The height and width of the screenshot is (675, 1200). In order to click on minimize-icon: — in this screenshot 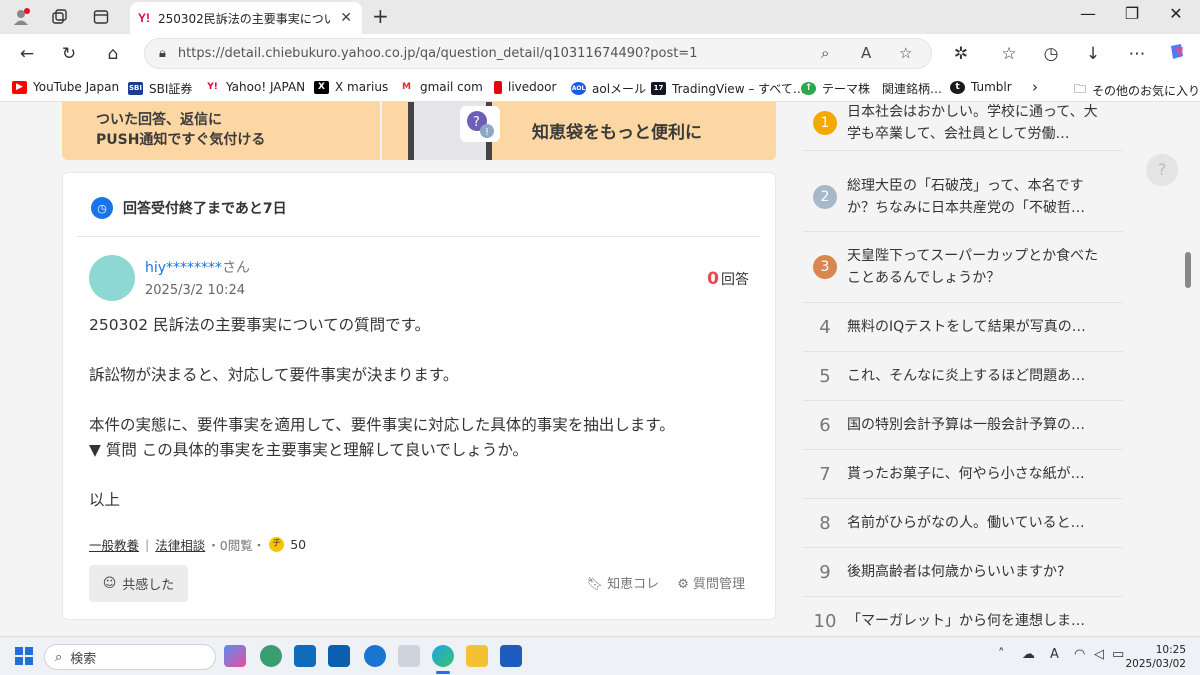, I will do `click(1088, 13)`.